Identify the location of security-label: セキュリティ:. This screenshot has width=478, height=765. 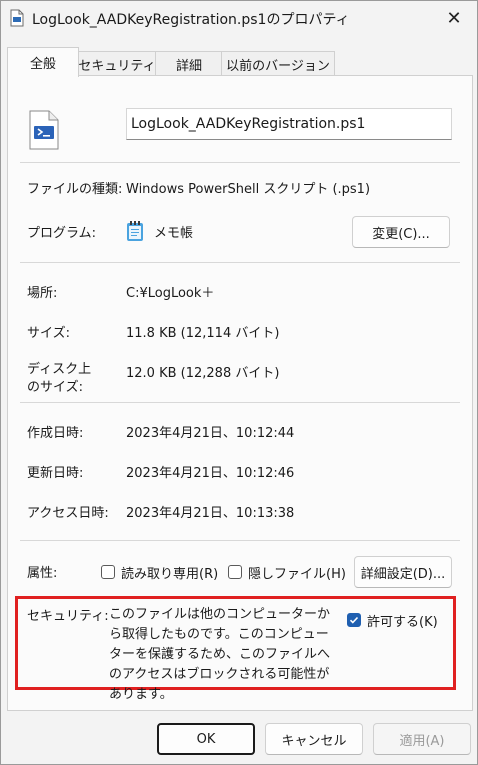
(68, 616).